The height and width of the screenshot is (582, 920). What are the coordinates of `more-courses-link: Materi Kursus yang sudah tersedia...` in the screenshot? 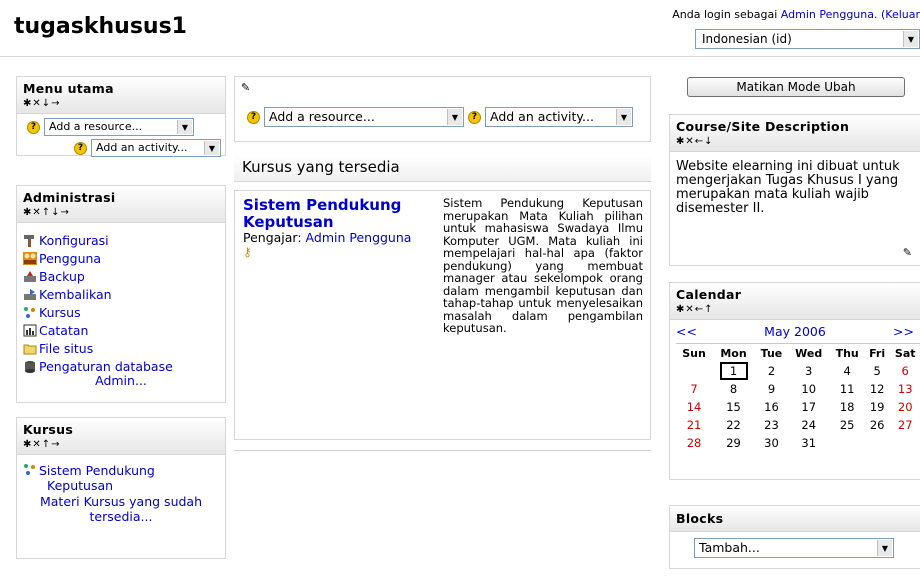 It's located at (121, 509).